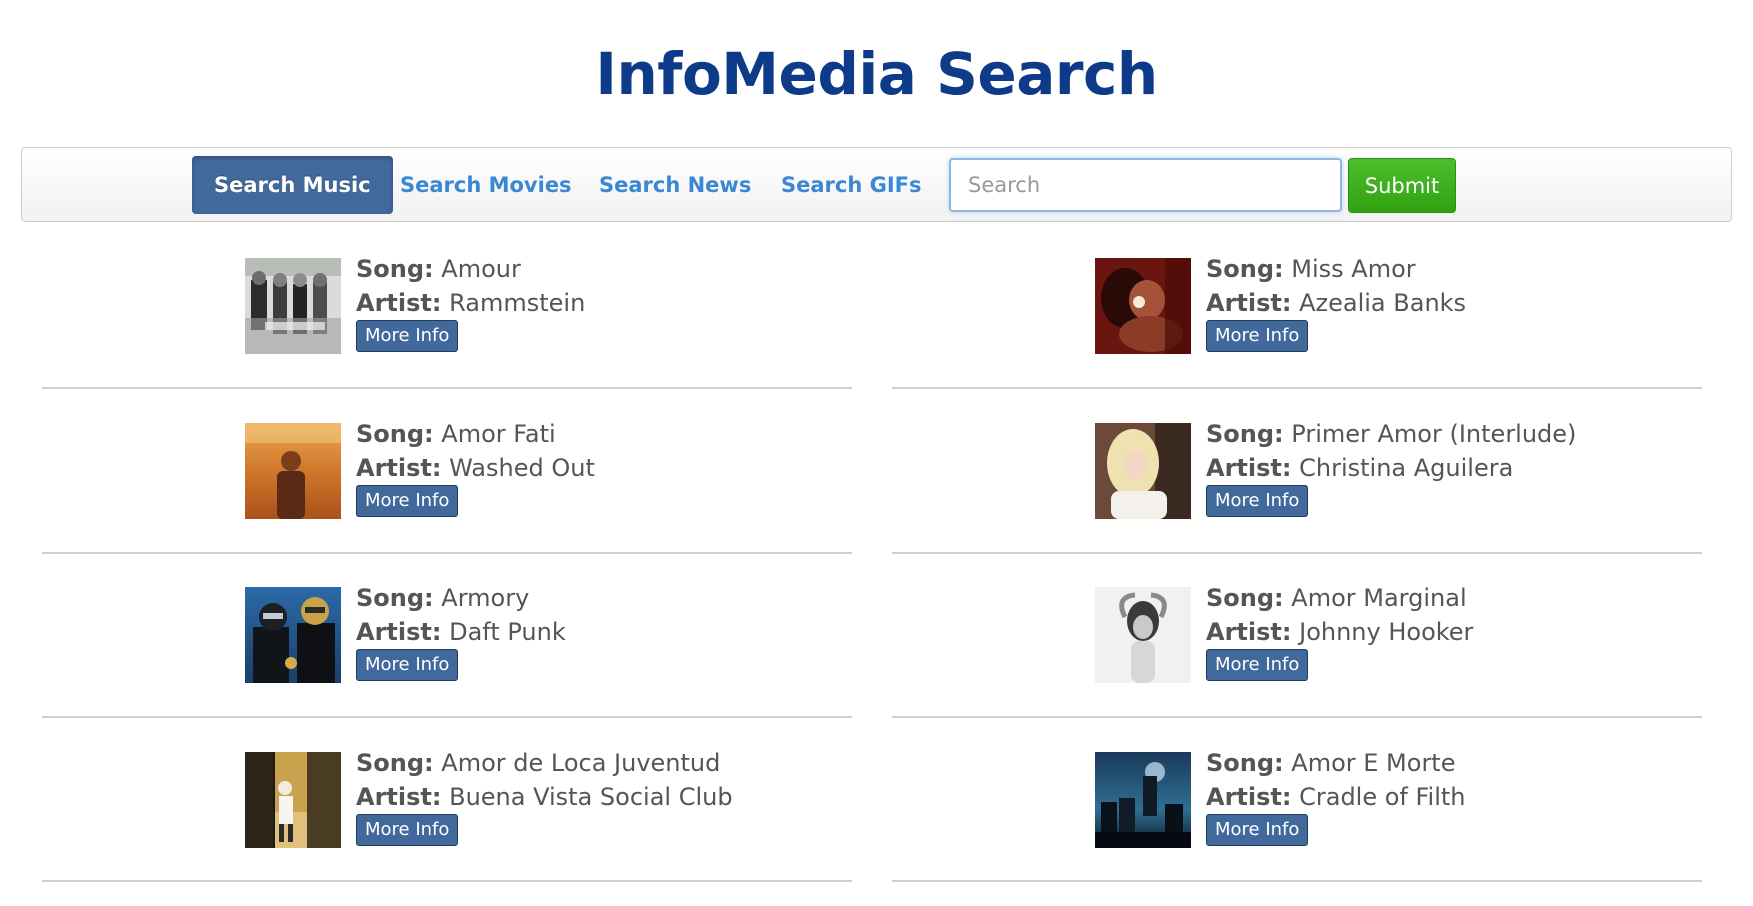 This screenshot has width=1753, height=906. What do you see at coordinates (507, 632) in the screenshot?
I see `artist-name: Daft Punk` at bounding box center [507, 632].